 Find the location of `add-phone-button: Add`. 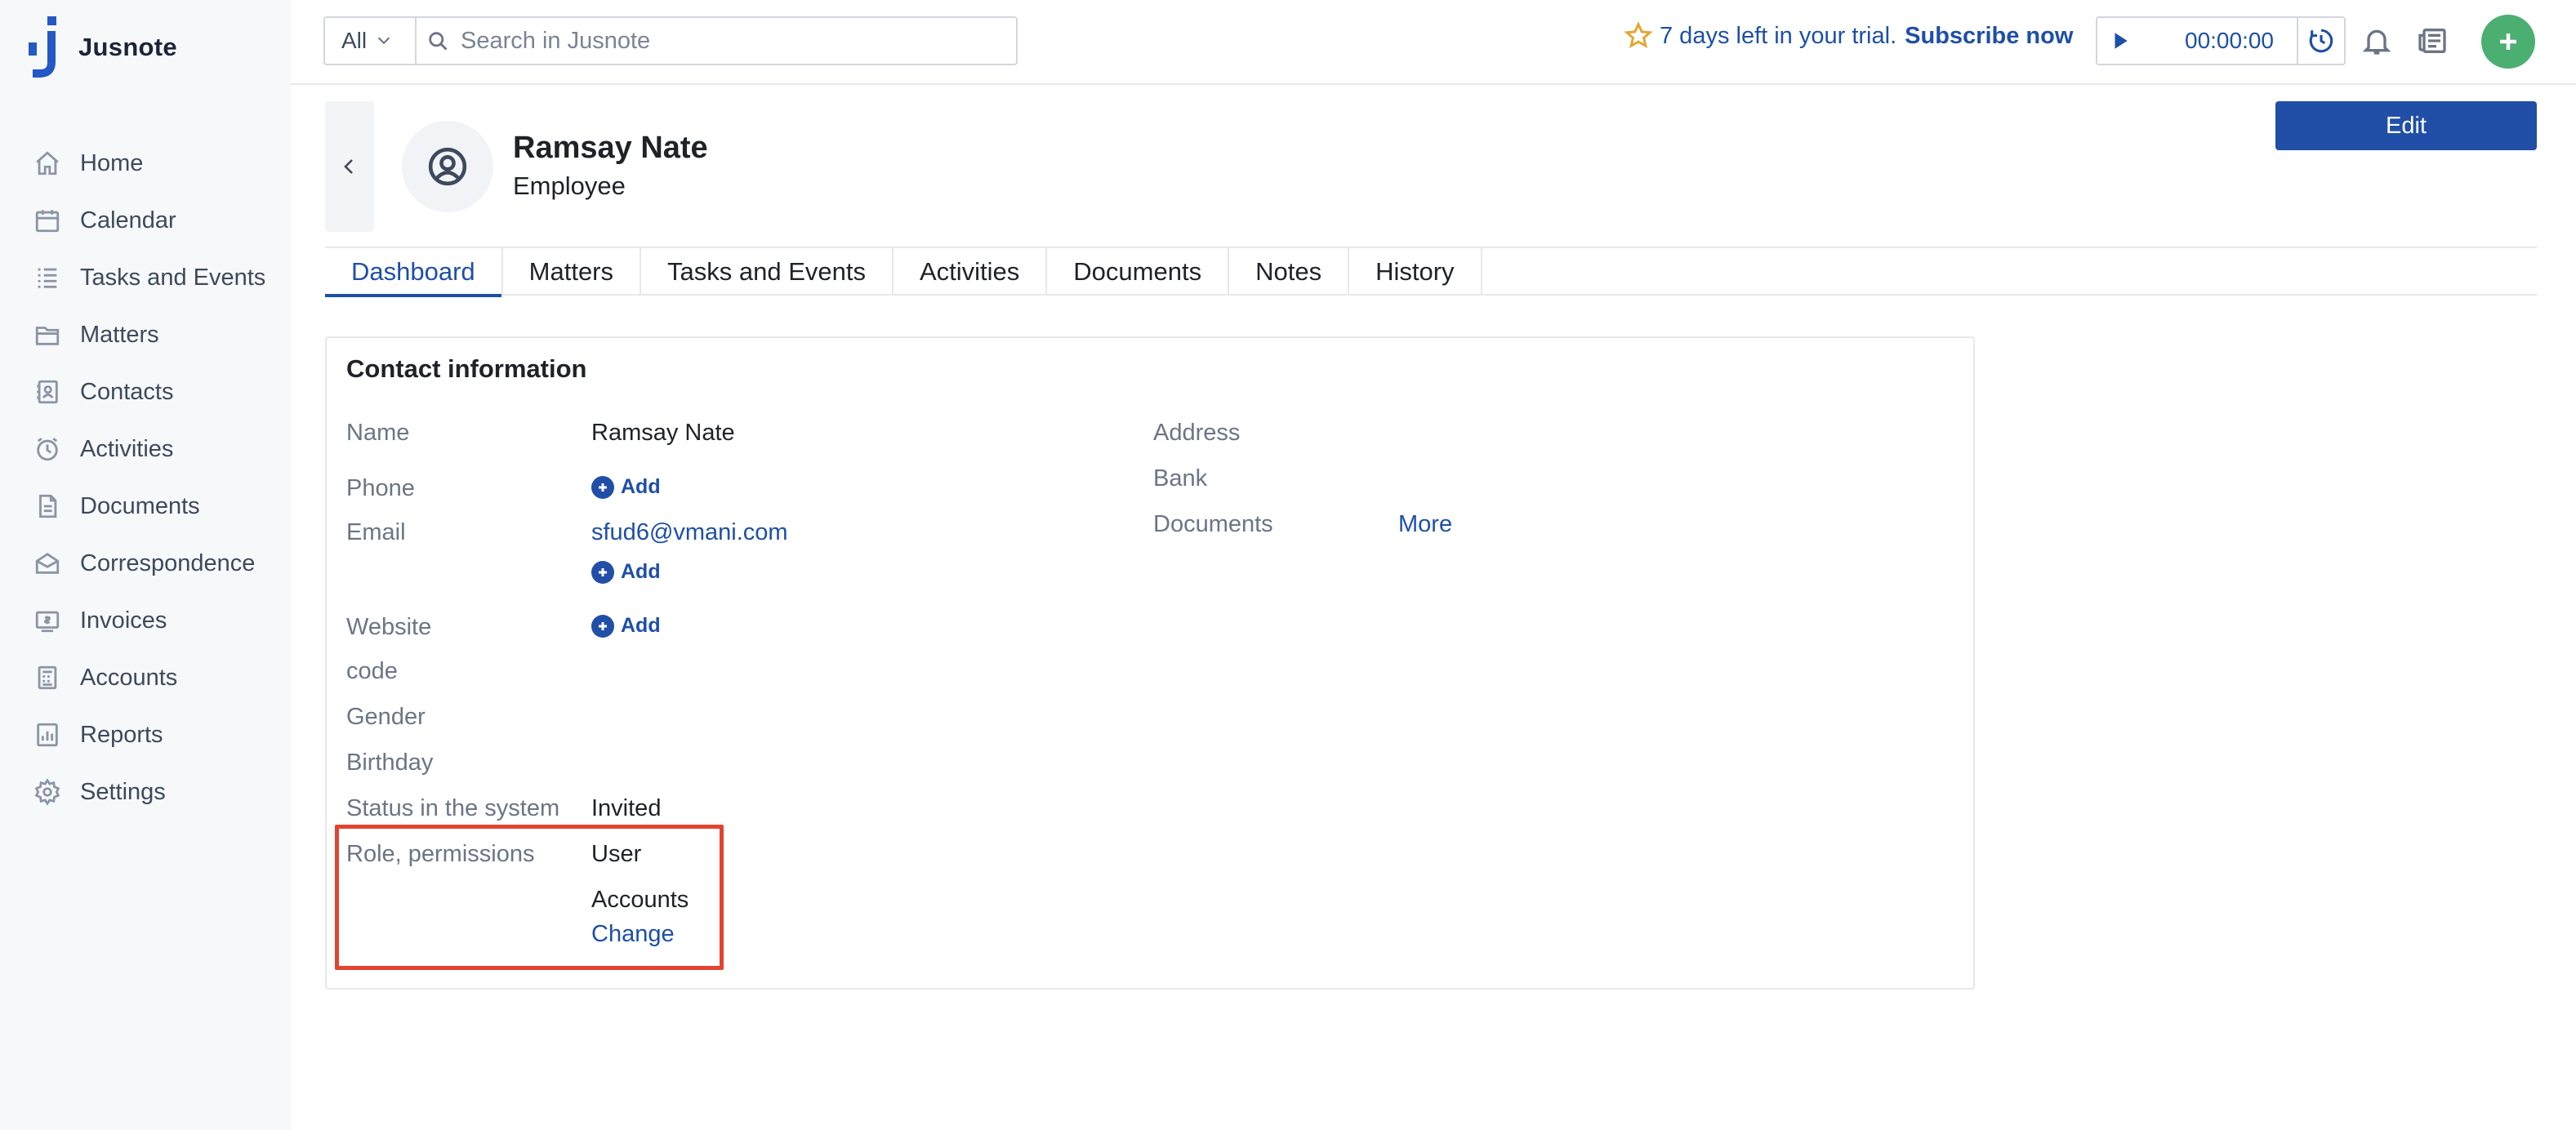

add-phone-button: Add is located at coordinates (626, 487).